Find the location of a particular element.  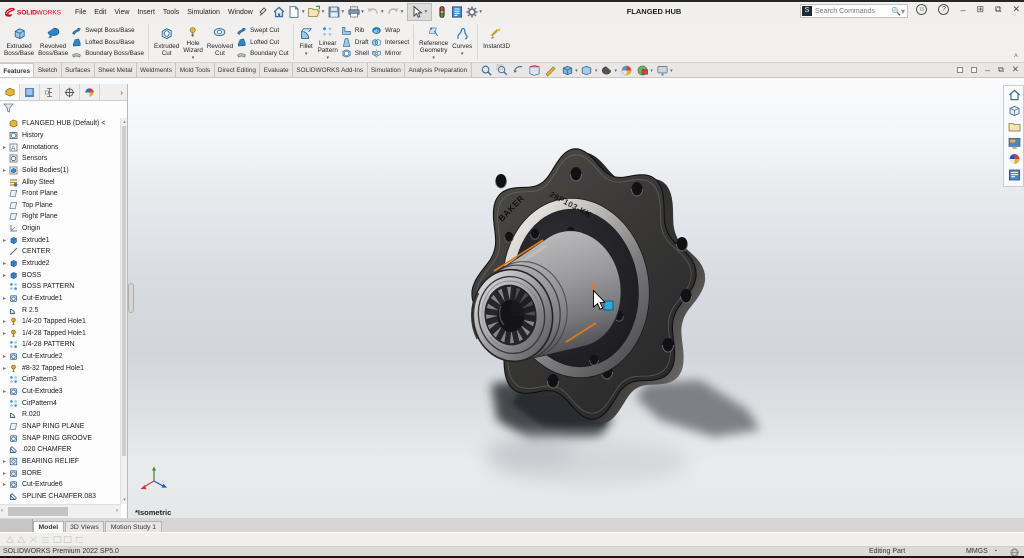

svg-text: A is located at coordinates (13, 148).